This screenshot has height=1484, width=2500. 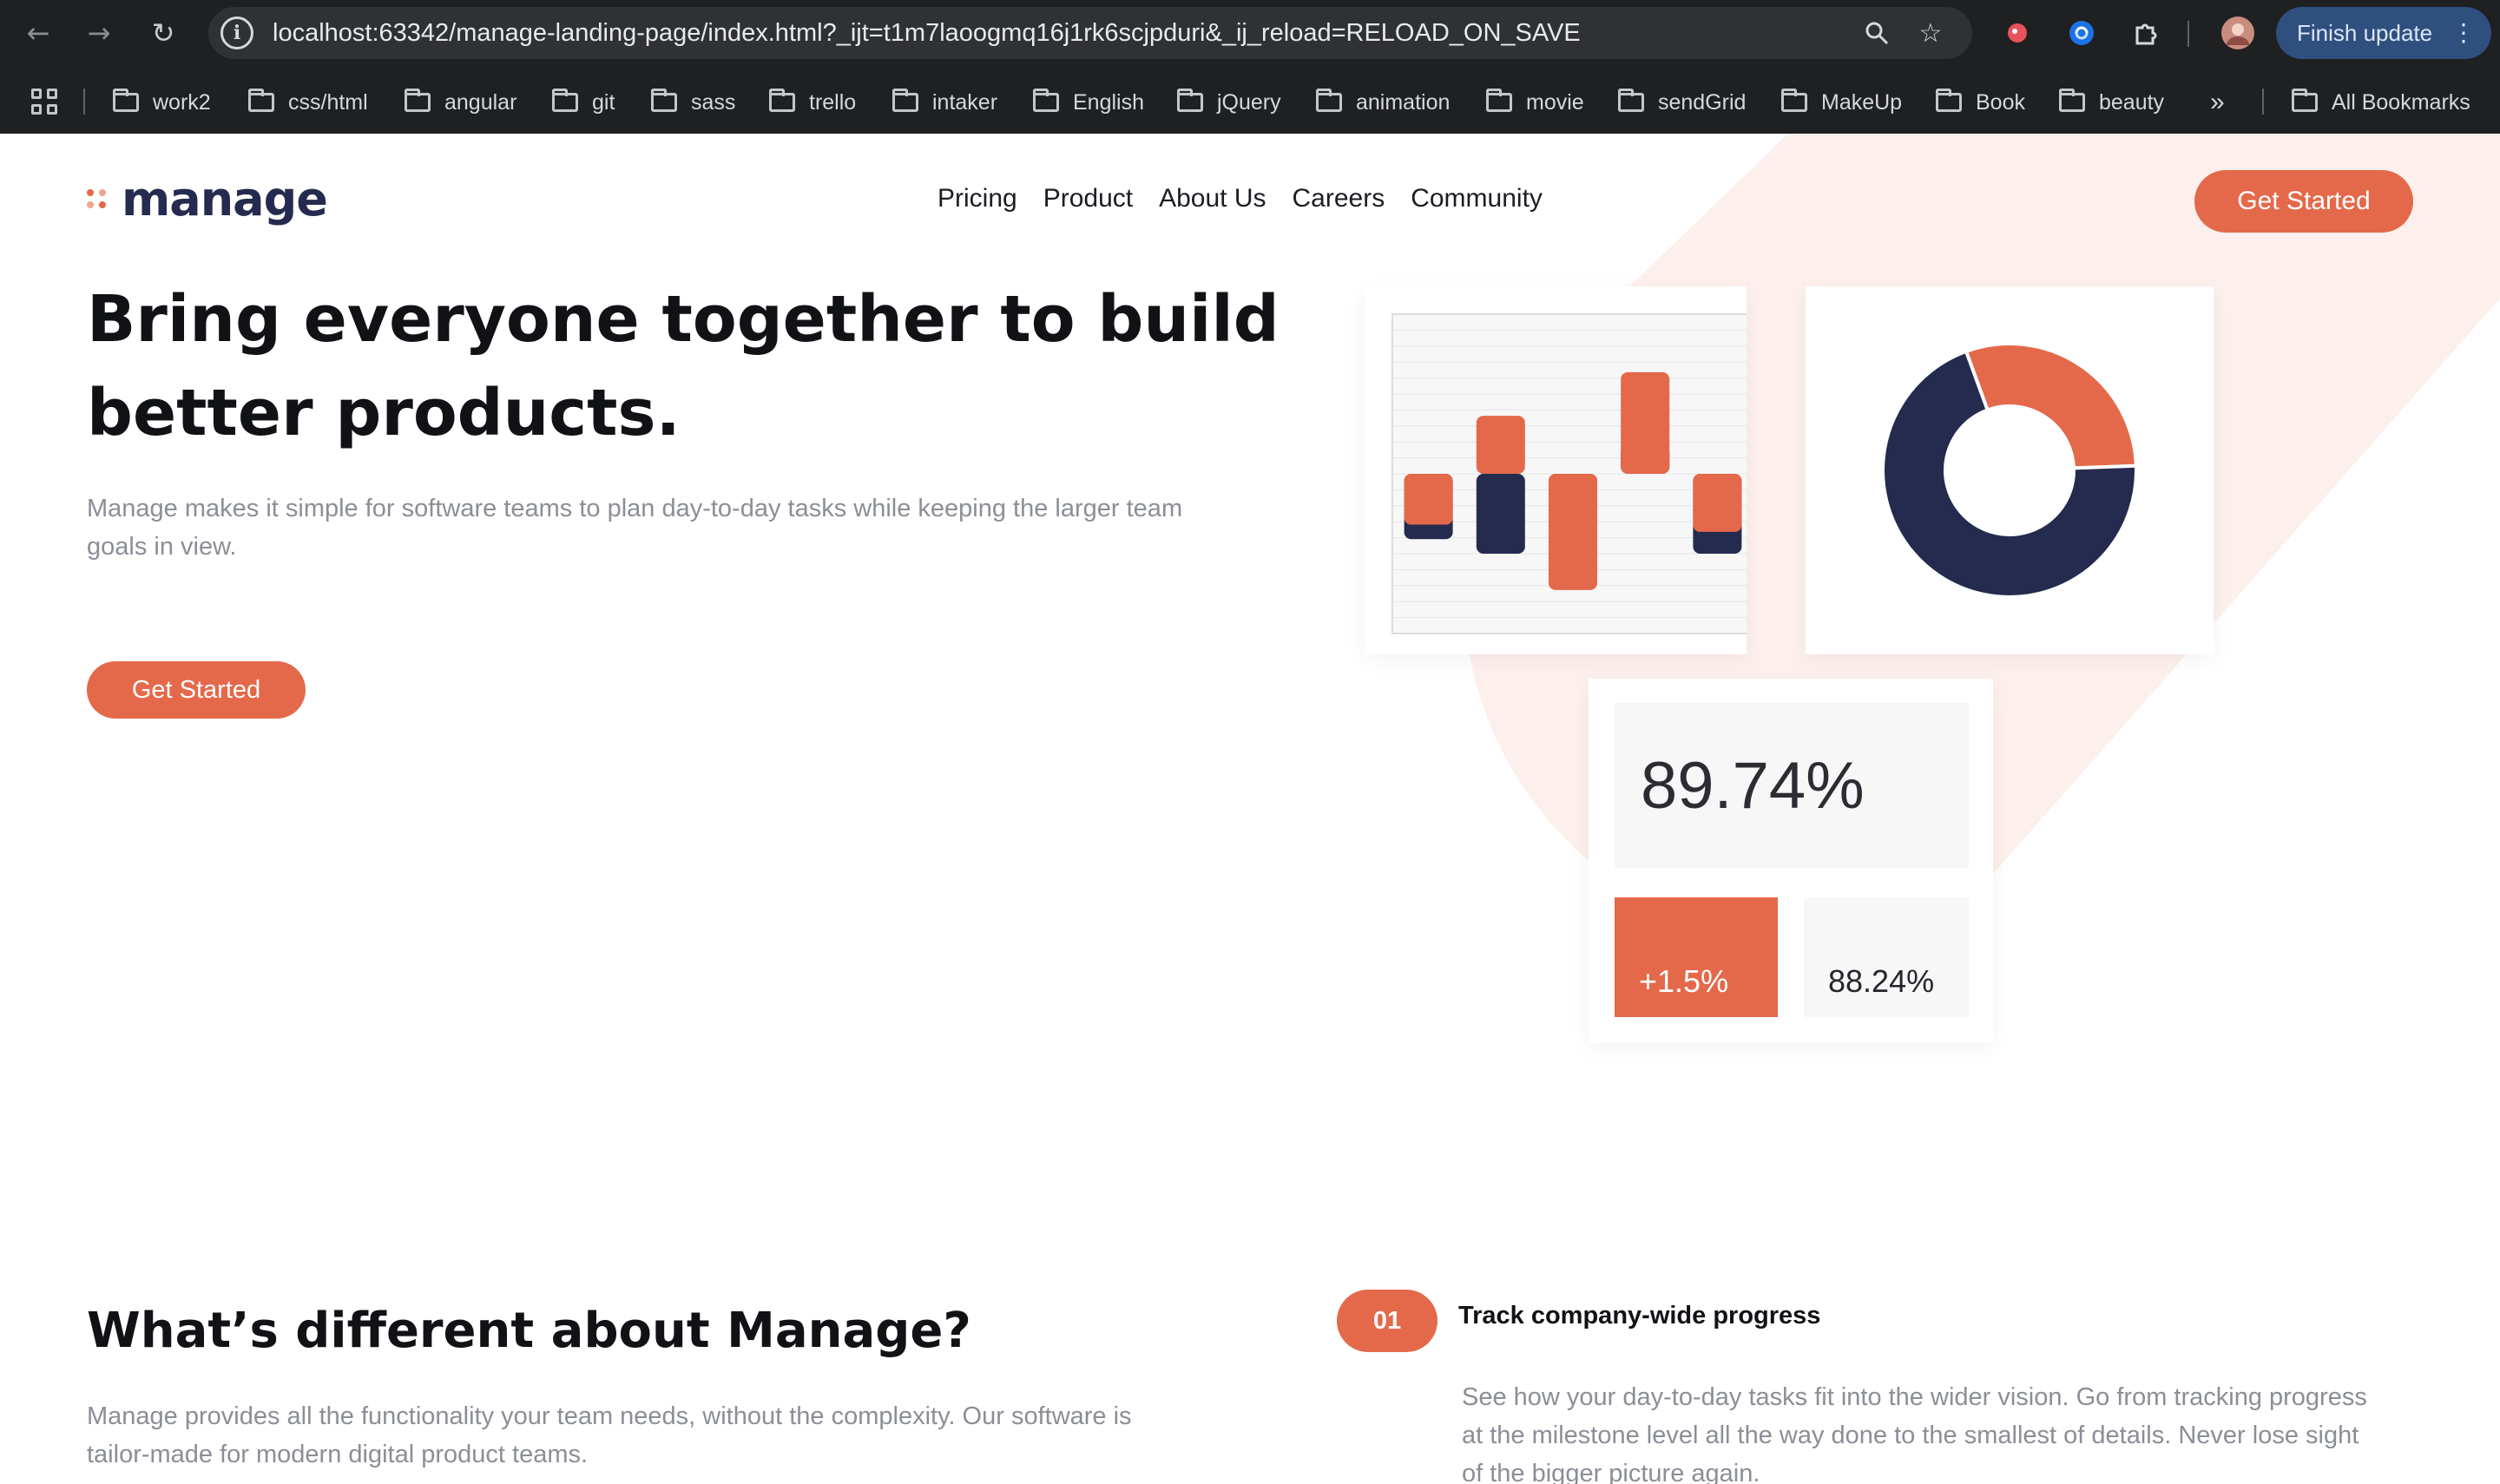 What do you see at coordinates (2238, 33) in the screenshot?
I see `profile-avatar-icon` at bounding box center [2238, 33].